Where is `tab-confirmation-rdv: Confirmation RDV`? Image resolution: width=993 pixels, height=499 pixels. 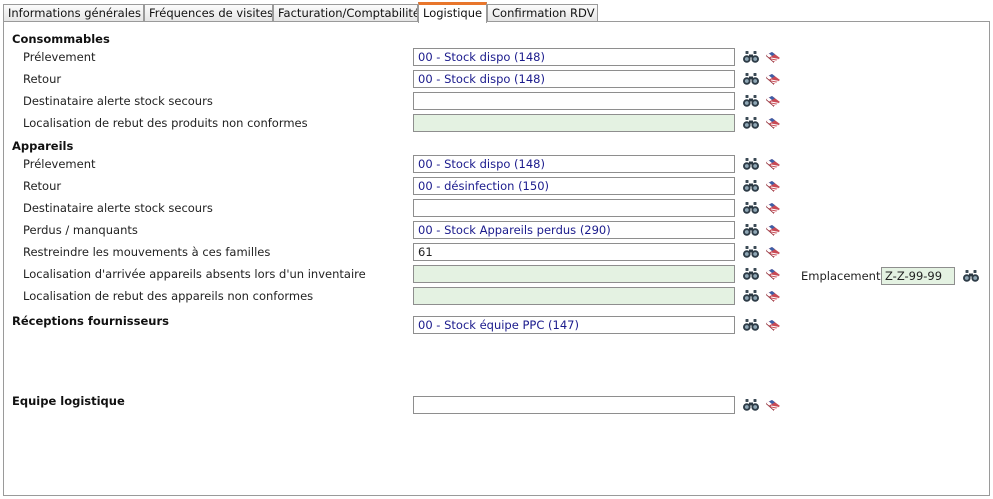 tab-confirmation-rdv: Confirmation RDV is located at coordinates (542, 13).